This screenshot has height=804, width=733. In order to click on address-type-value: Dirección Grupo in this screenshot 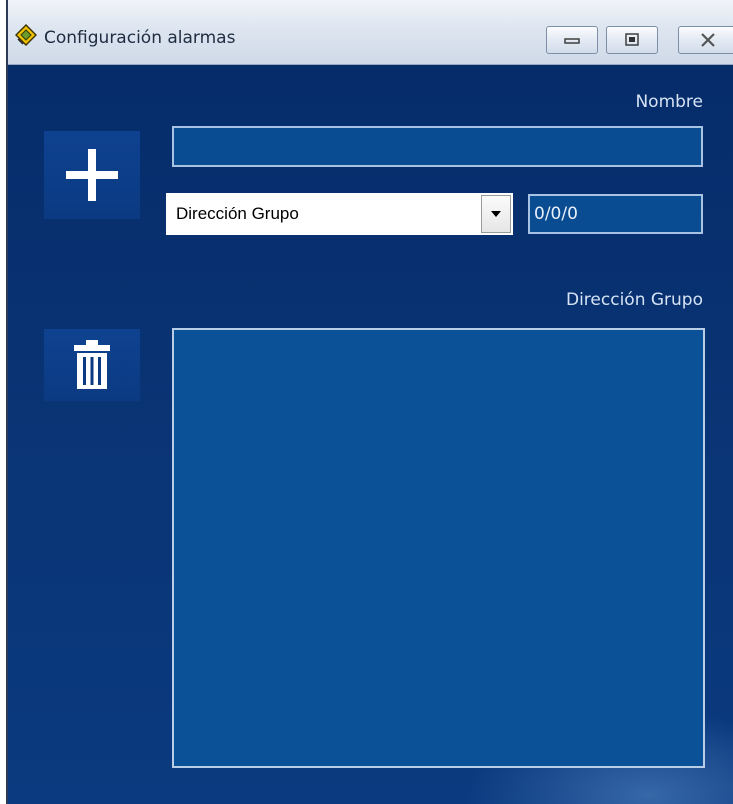, I will do `click(237, 213)`.